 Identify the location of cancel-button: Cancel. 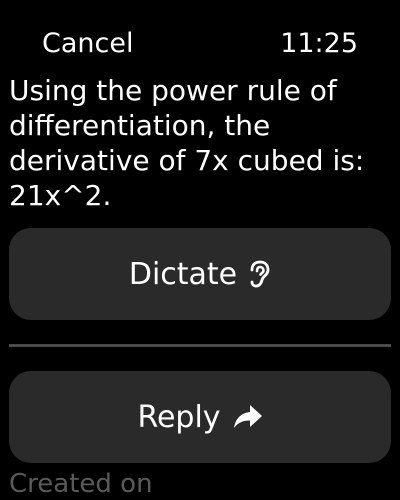
(87, 44).